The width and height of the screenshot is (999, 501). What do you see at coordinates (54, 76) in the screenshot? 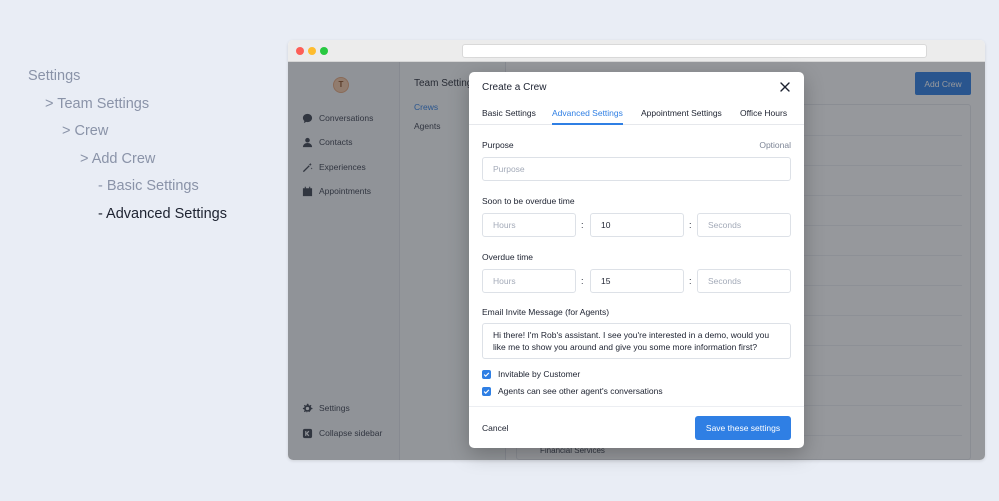
I see `breadcrumb-settings: Settings` at bounding box center [54, 76].